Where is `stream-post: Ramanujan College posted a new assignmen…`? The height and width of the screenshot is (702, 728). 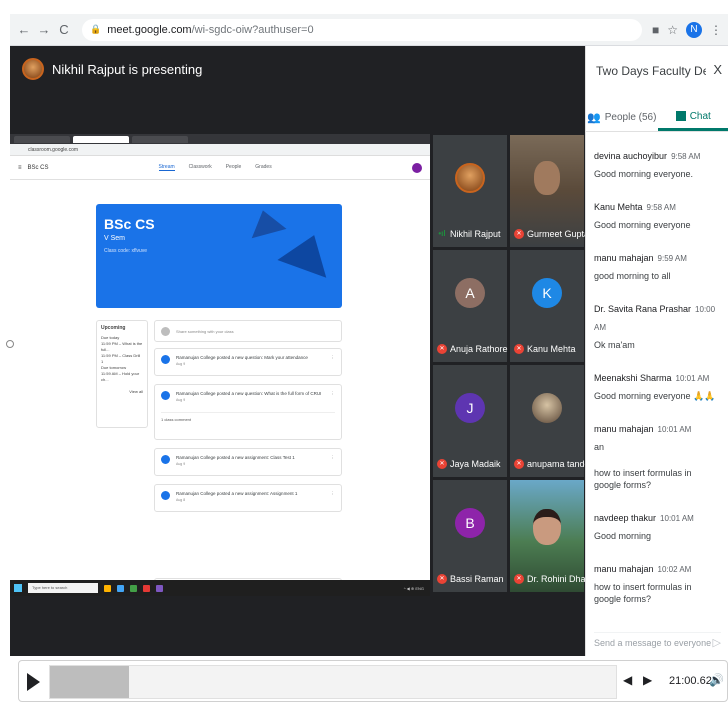
stream-post: Ramanujan College posted a new assignmen… is located at coordinates (248, 498).